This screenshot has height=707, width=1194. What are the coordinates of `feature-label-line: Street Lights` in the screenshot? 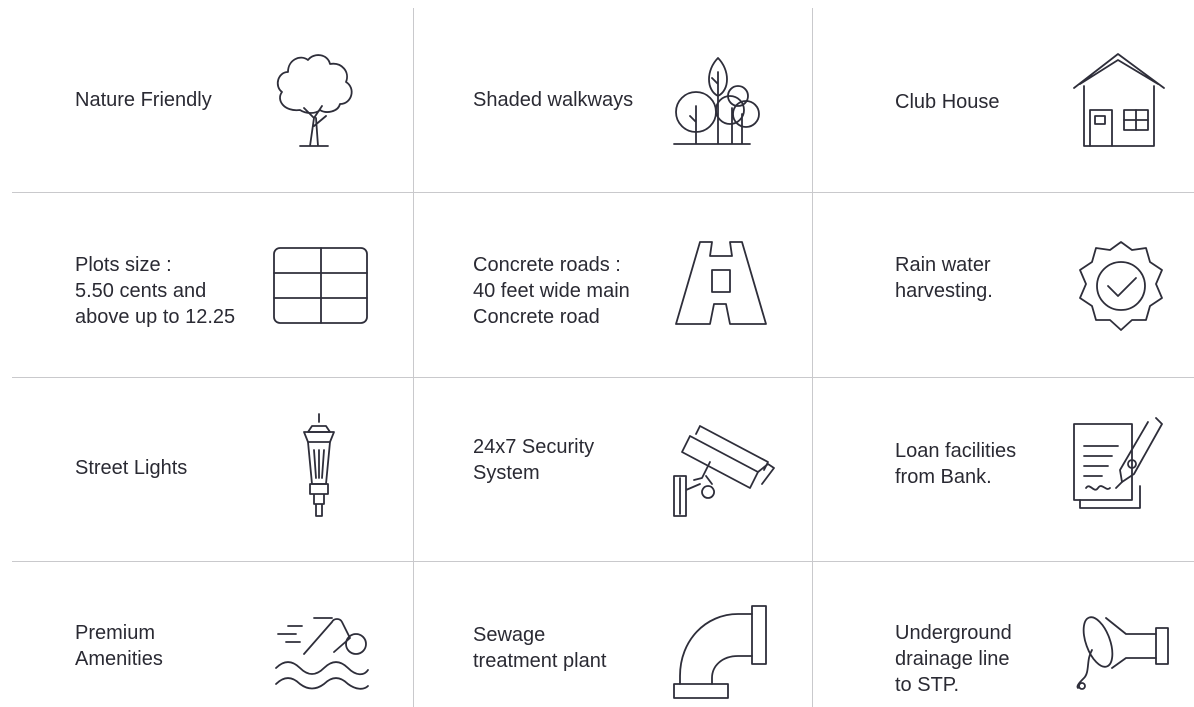 It's located at (131, 468).